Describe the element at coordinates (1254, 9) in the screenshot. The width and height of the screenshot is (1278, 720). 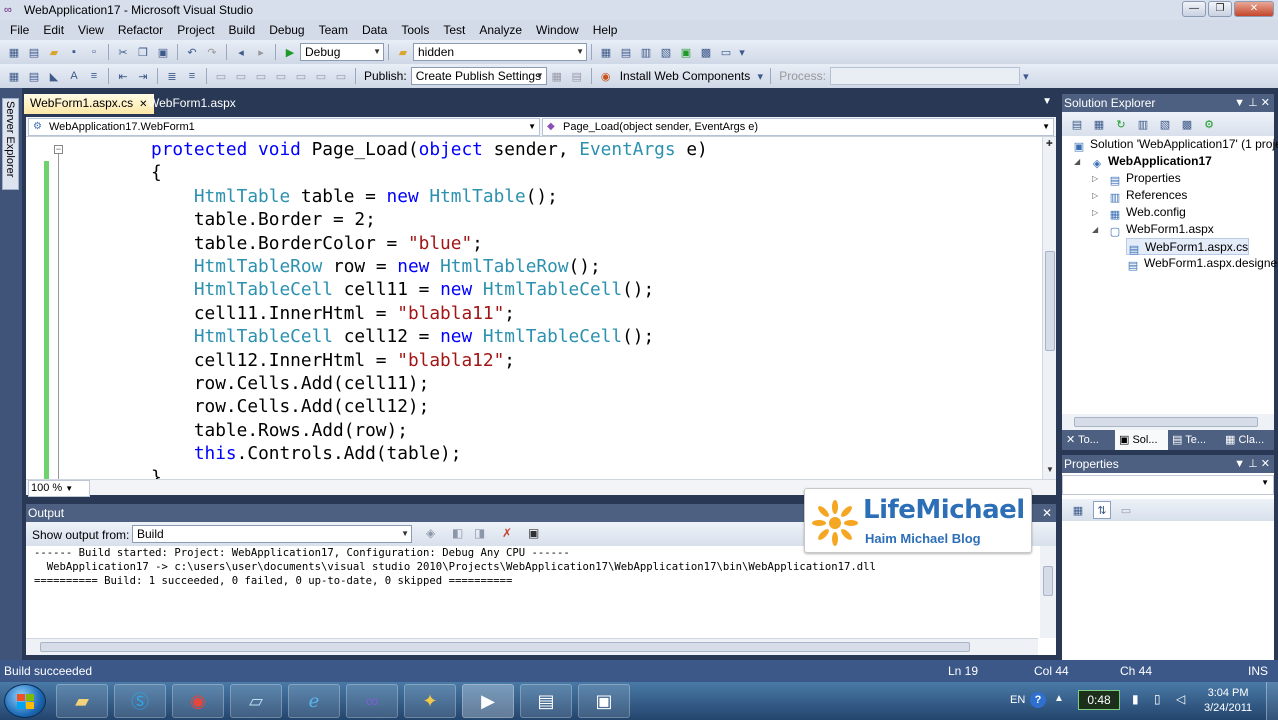
I see `close-button: ✕` at that location.